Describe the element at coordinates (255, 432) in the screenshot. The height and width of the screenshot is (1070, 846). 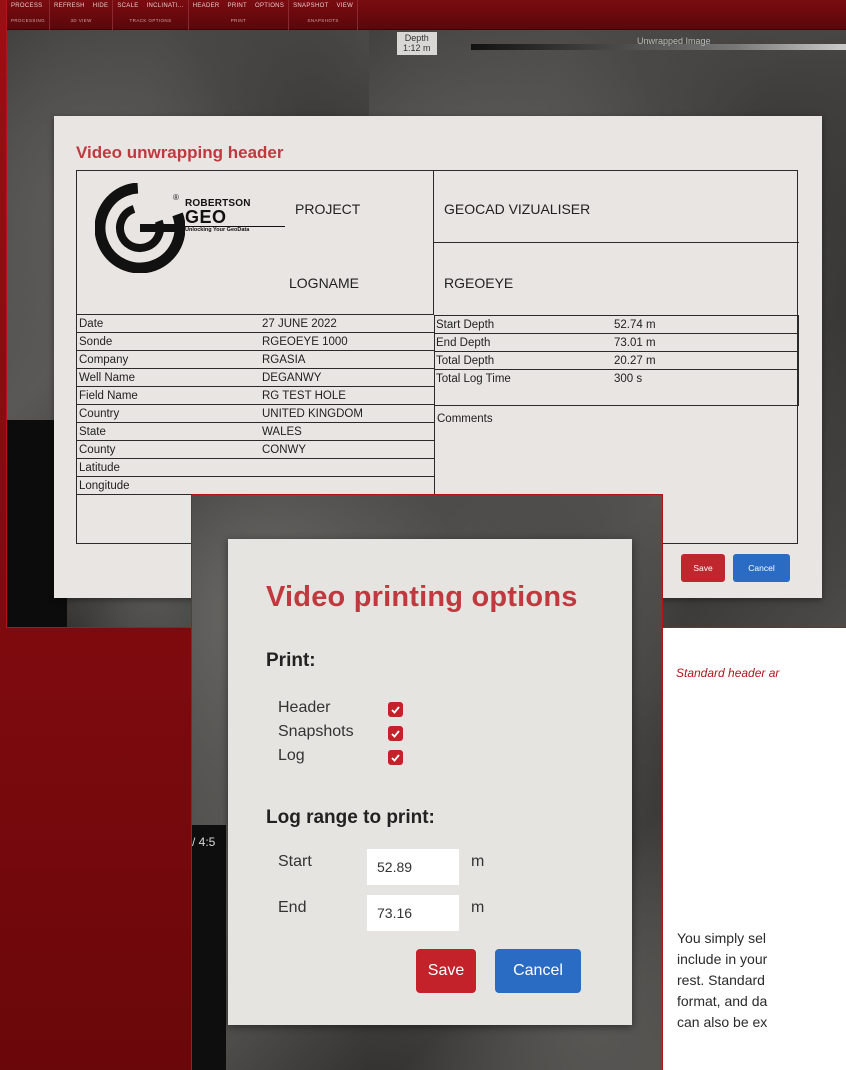
I see `table-row: State WALES` at that location.